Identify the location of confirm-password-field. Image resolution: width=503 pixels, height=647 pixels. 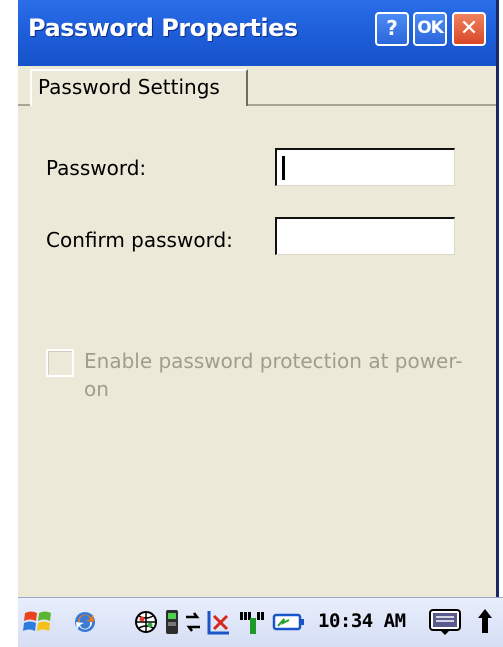
(365, 236).